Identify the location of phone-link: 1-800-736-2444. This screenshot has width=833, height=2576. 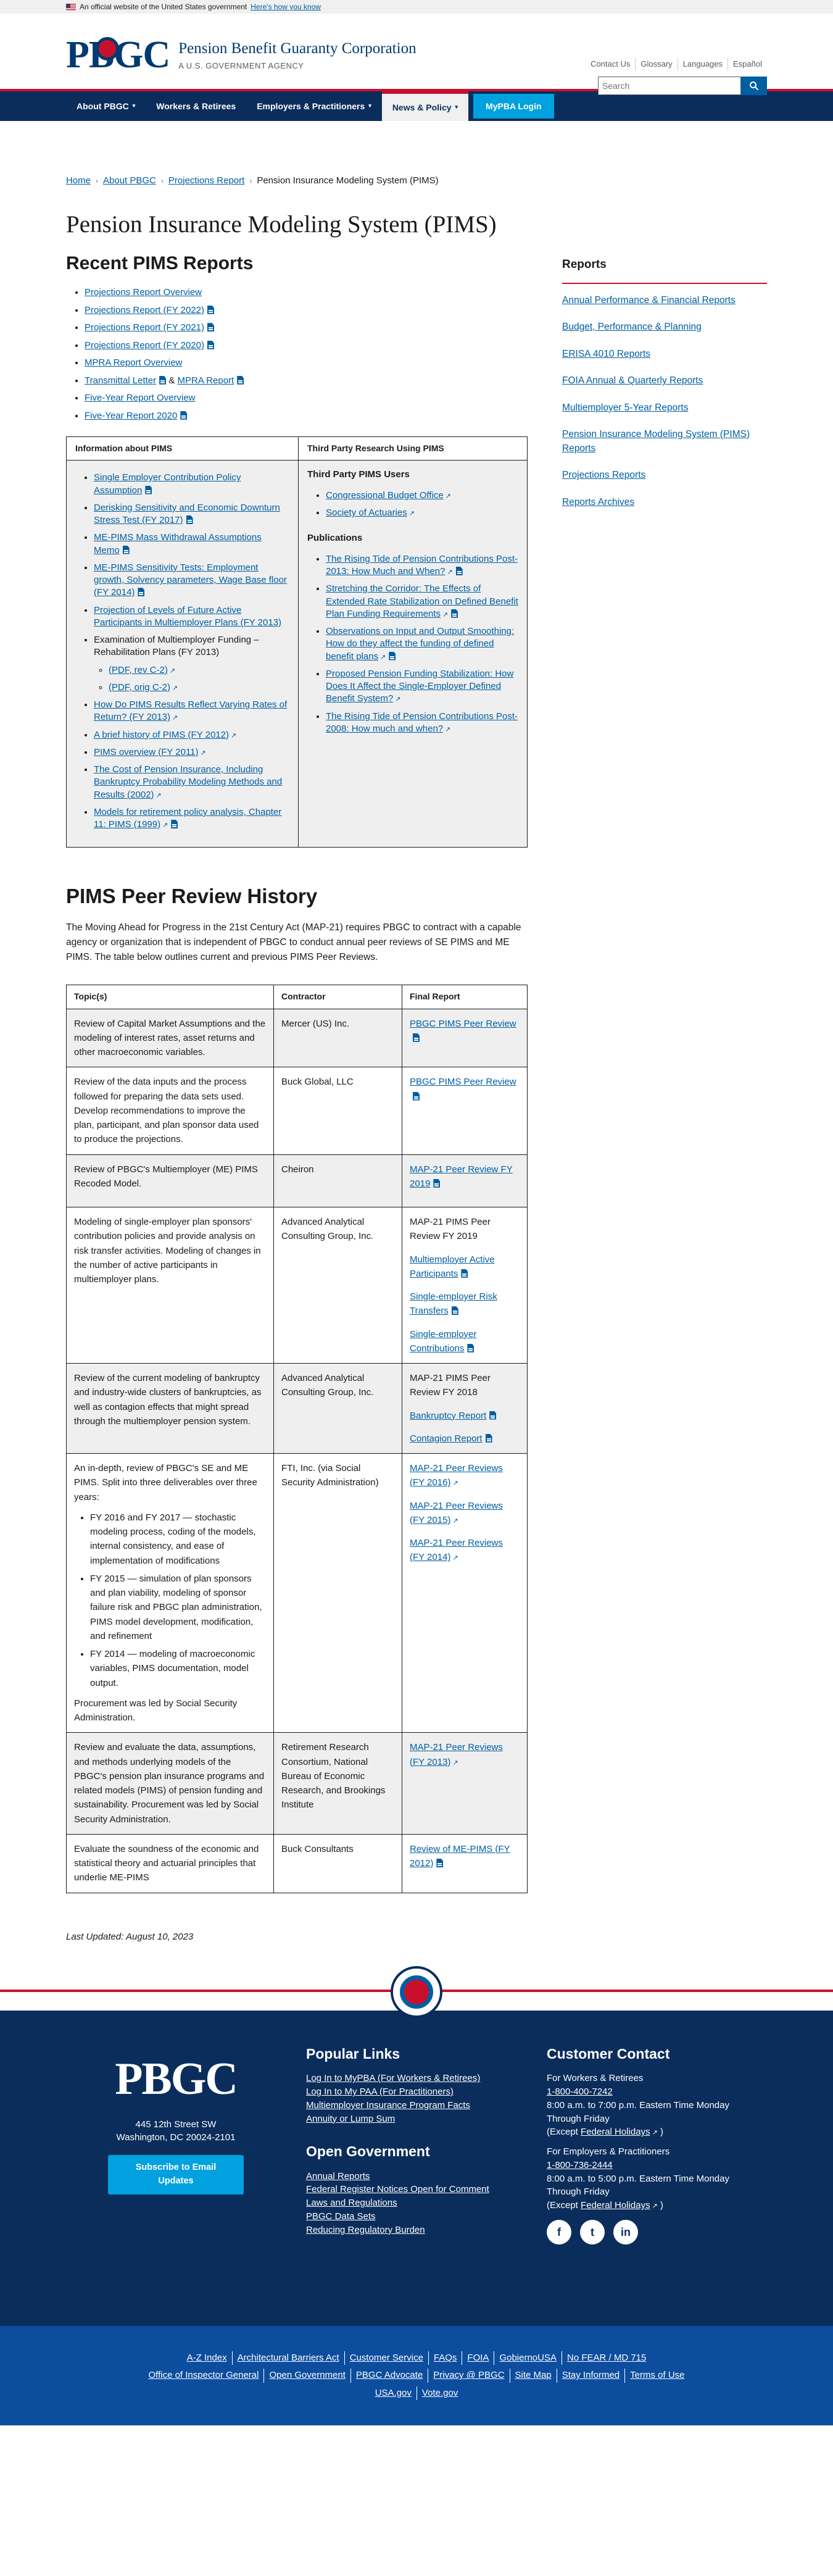
(639, 2165).